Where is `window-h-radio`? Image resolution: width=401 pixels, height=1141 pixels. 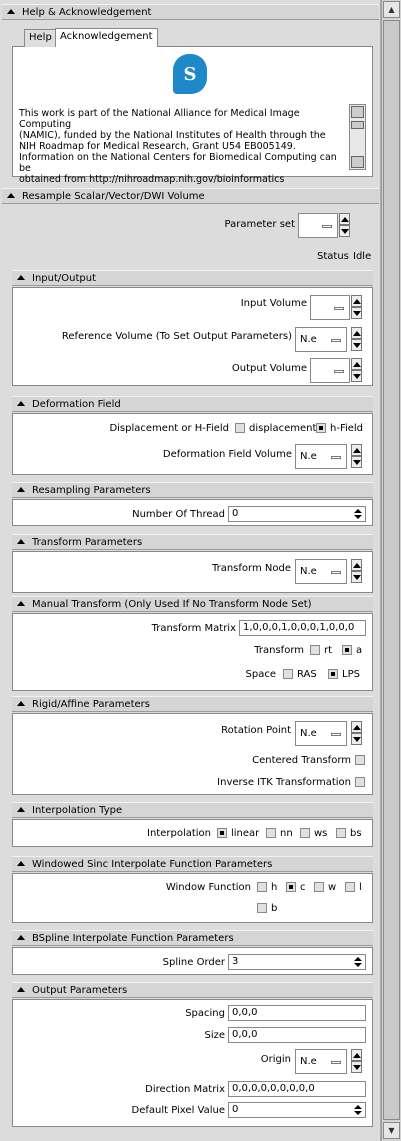 window-h-radio is located at coordinates (262, 887).